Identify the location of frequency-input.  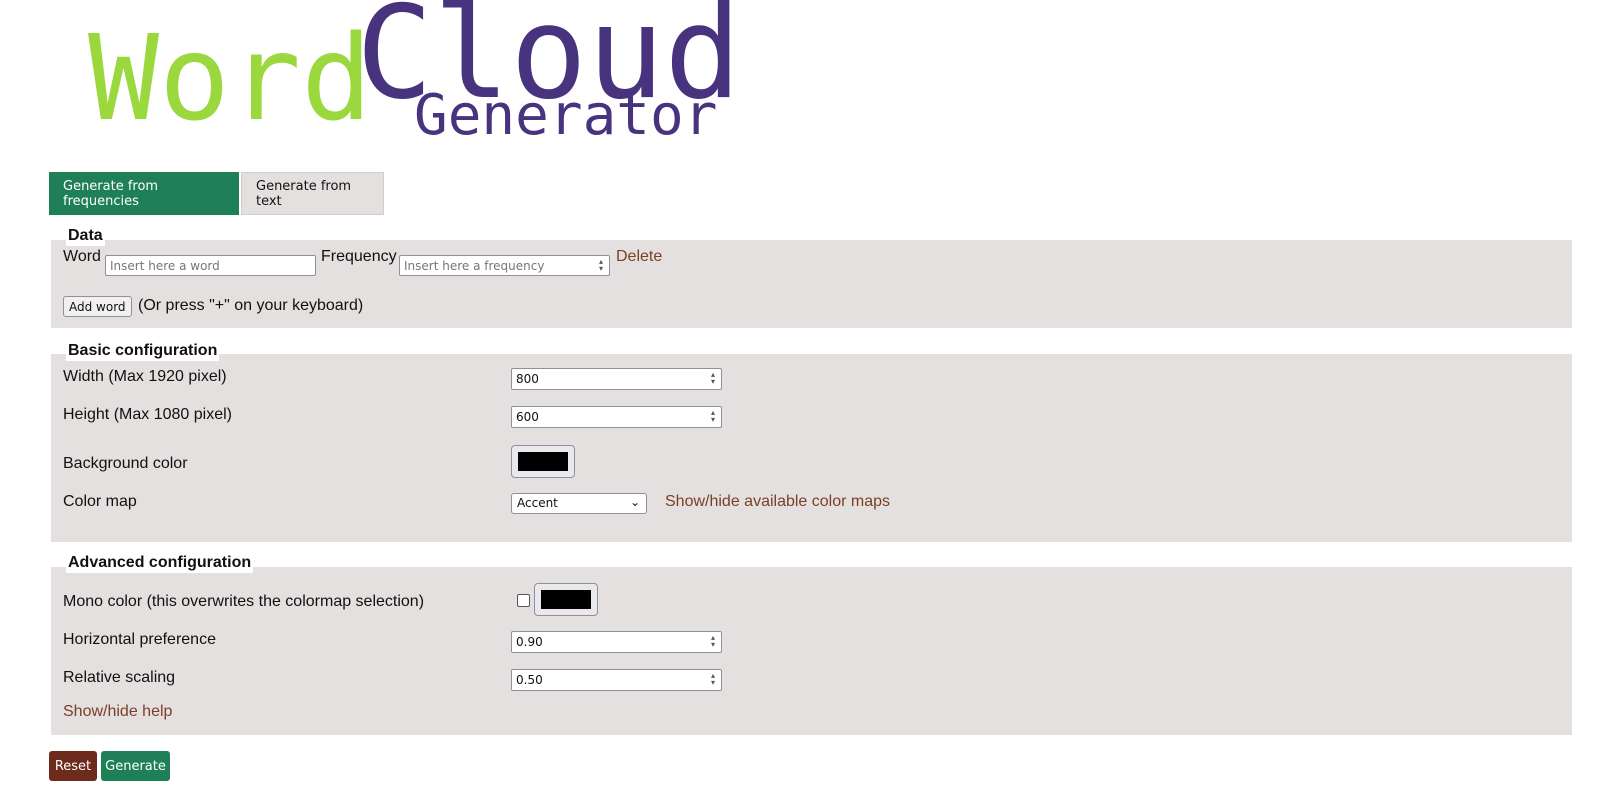
(504, 265).